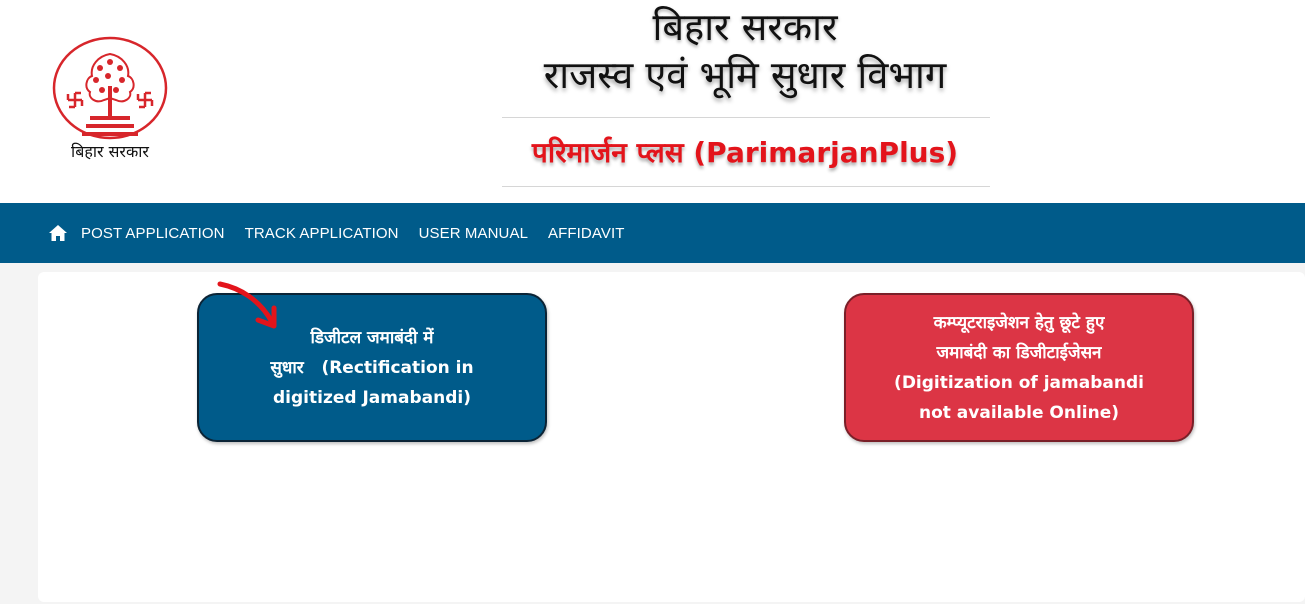 The image size is (1305, 604). Describe the element at coordinates (745, 27) in the screenshot. I see `page-title-state: बिहार सरकार` at that location.